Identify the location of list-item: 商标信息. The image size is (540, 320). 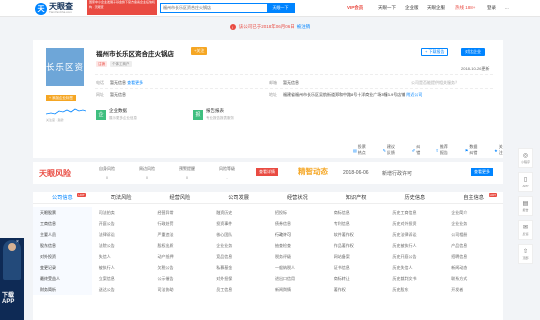
(356, 212).